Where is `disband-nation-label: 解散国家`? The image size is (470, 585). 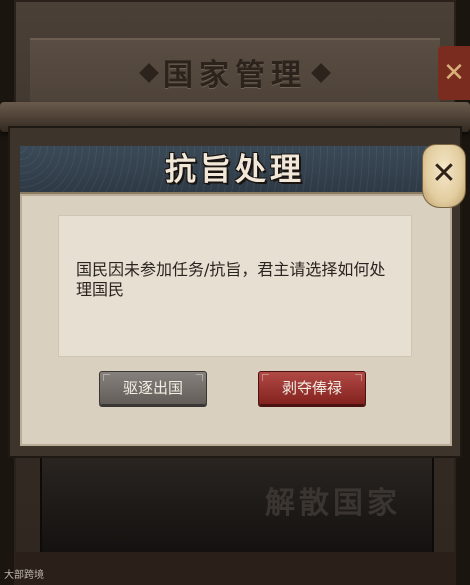 disband-nation-label: 解散国家 is located at coordinates (333, 503).